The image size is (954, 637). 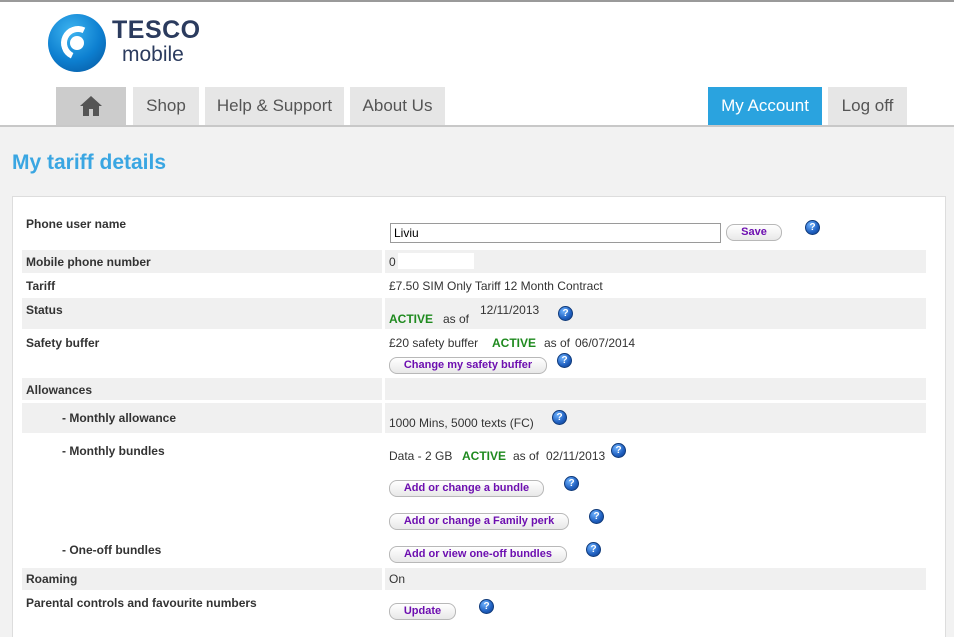 What do you see at coordinates (468, 365) in the screenshot?
I see `change-safety-buffer-button: Change my safety buffer` at bounding box center [468, 365].